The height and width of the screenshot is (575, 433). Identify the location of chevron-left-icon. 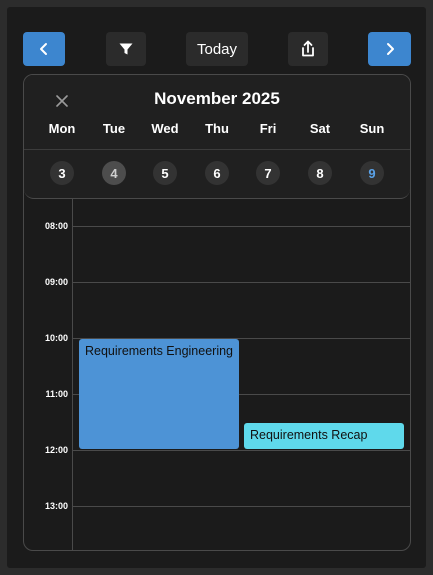
(43, 49).